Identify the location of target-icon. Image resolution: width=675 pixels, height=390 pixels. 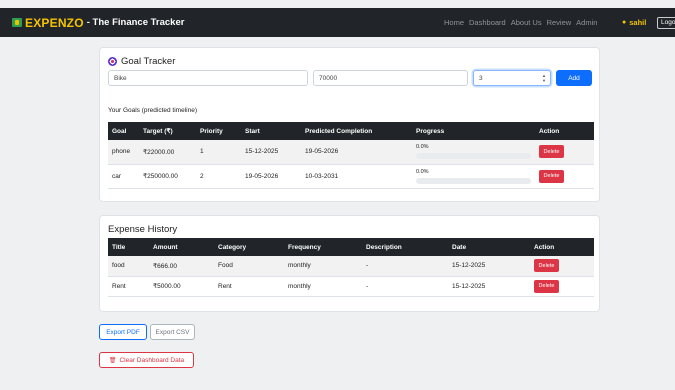
(112, 61).